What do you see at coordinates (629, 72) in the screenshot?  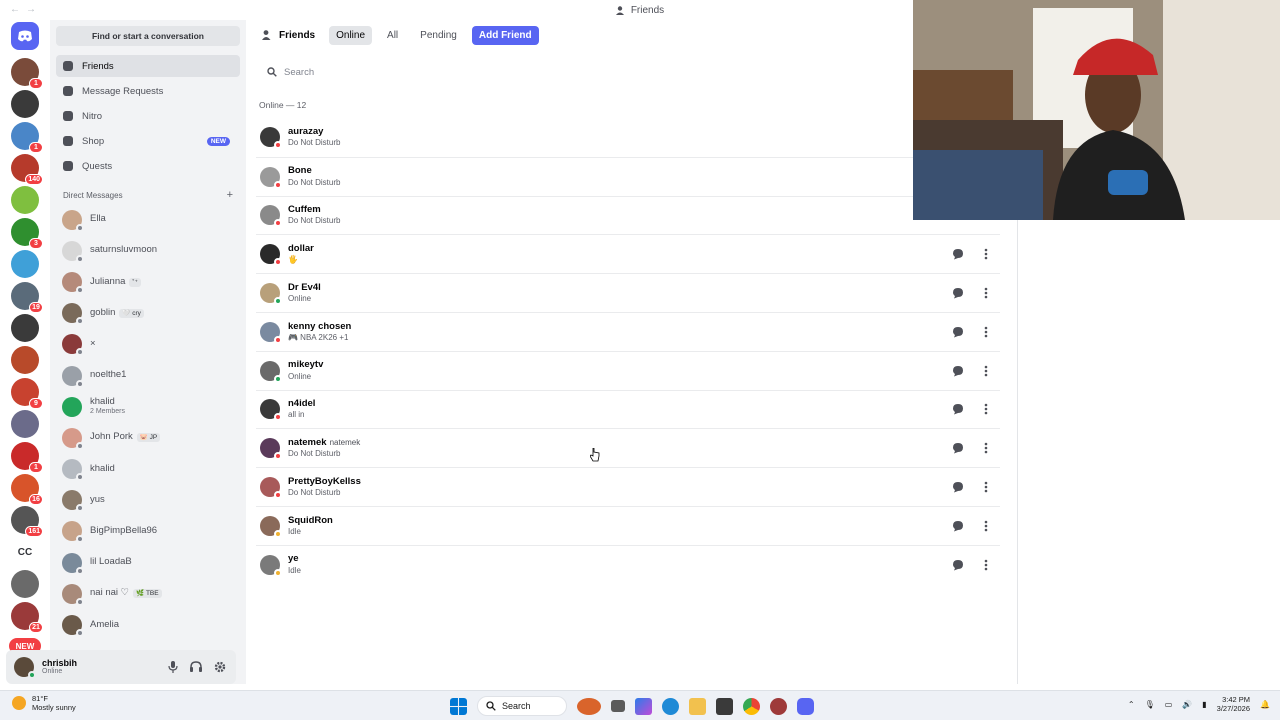 I see `friends-search: Search` at bounding box center [629, 72].